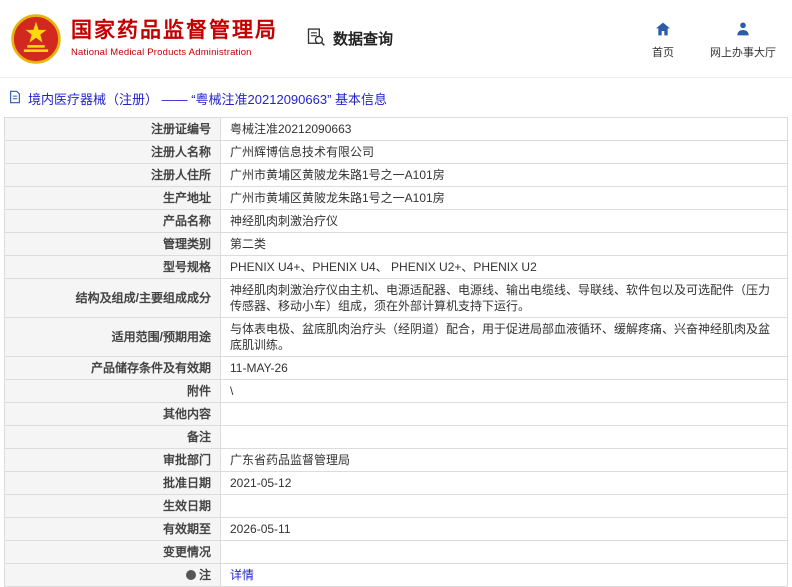 The width and height of the screenshot is (792, 587). I want to click on table-row: 注 详情, so click(396, 575).